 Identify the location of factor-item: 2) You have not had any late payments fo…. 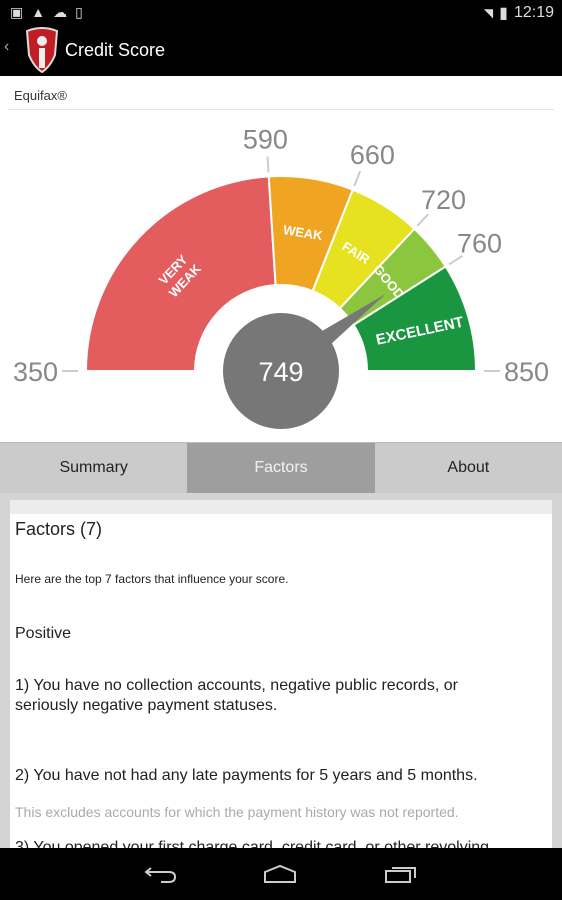
(246, 775).